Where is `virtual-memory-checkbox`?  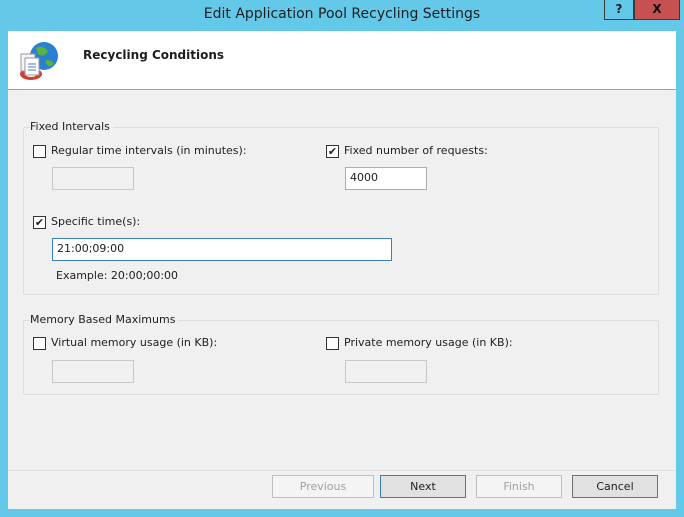
virtual-memory-checkbox is located at coordinates (39, 343).